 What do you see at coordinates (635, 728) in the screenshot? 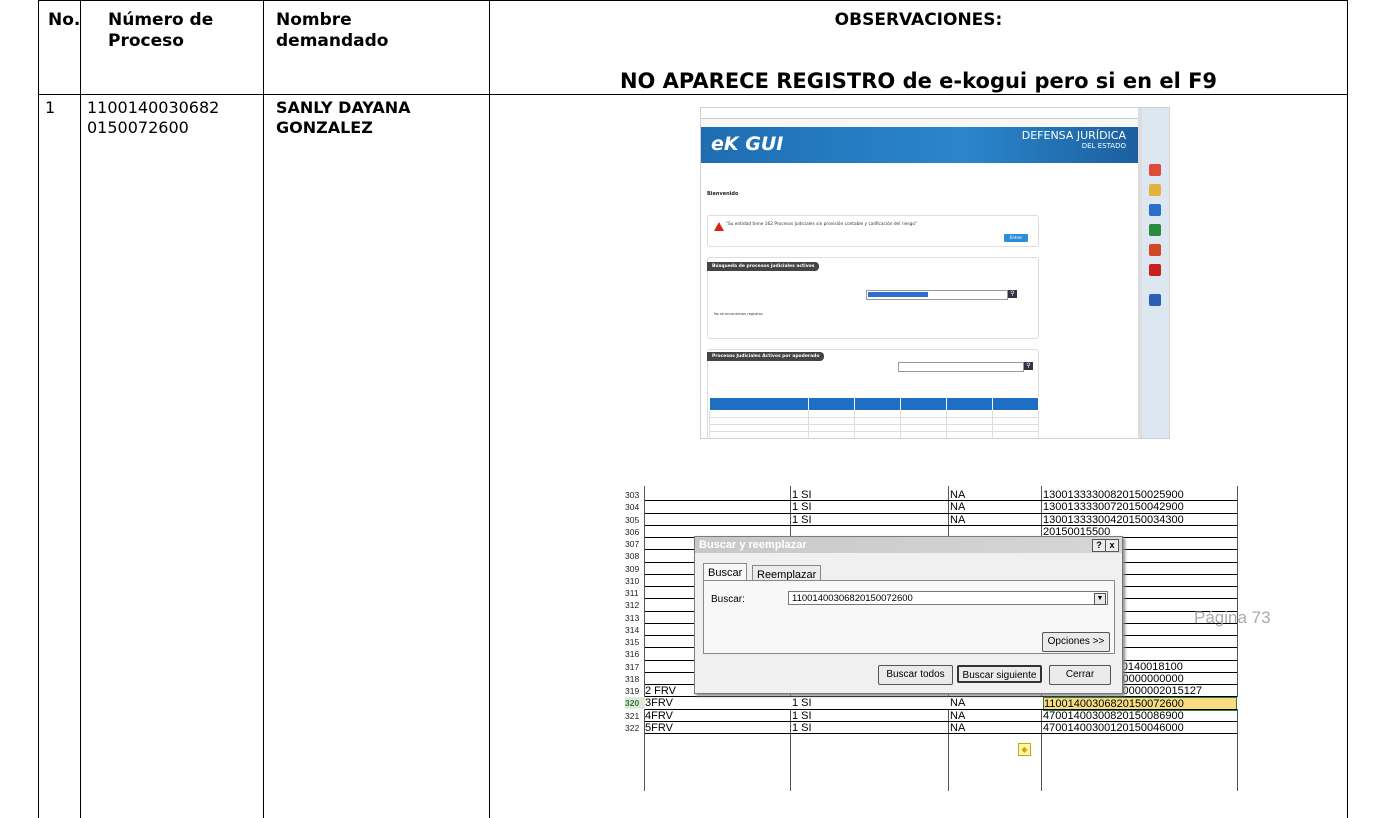
I see `row-number: 322` at bounding box center [635, 728].